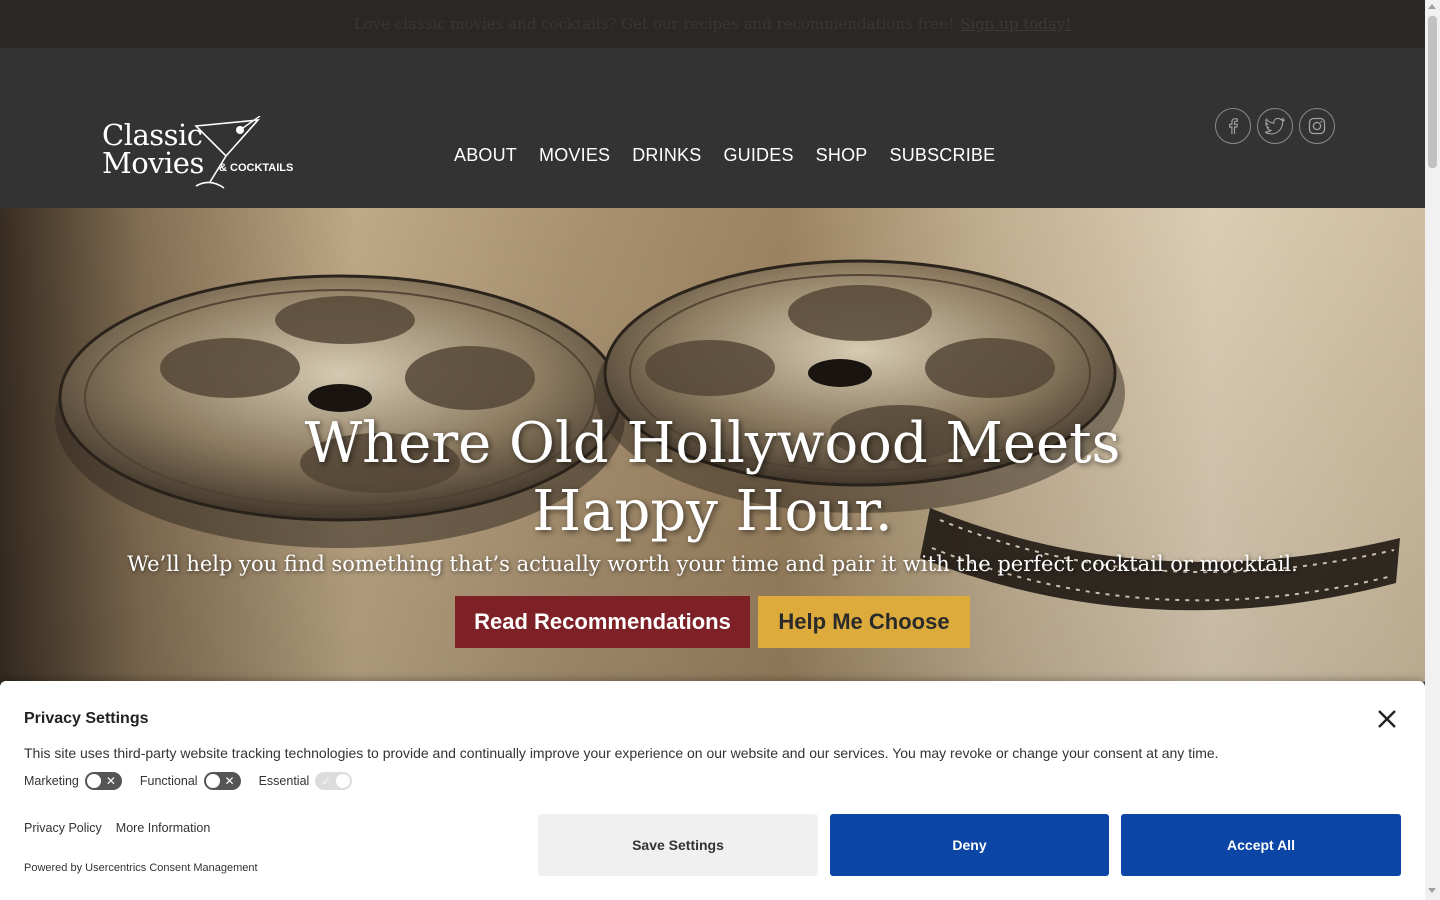 The width and height of the screenshot is (1440, 900). I want to click on nav-about: ABOUT, so click(485, 155).